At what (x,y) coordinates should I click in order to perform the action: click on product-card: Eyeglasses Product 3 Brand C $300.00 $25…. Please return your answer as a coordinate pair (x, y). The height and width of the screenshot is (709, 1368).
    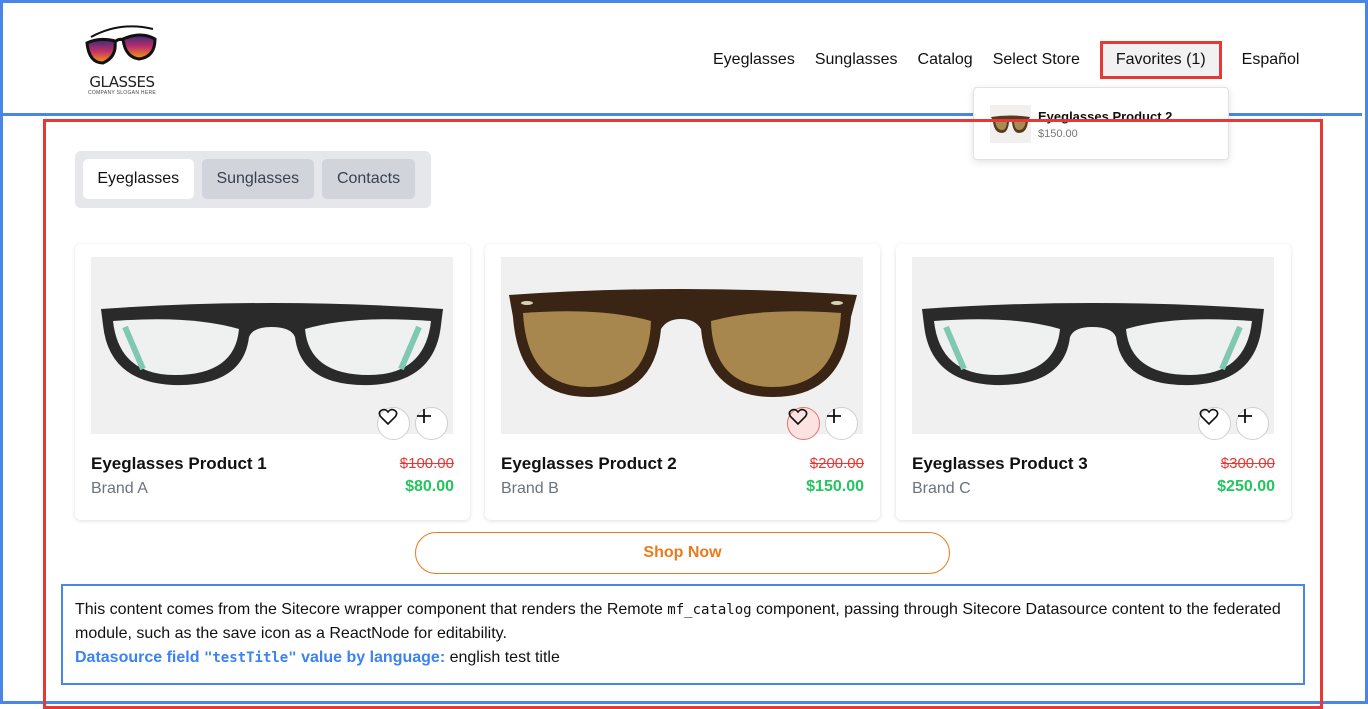
    Looking at the image, I should click on (1093, 382).